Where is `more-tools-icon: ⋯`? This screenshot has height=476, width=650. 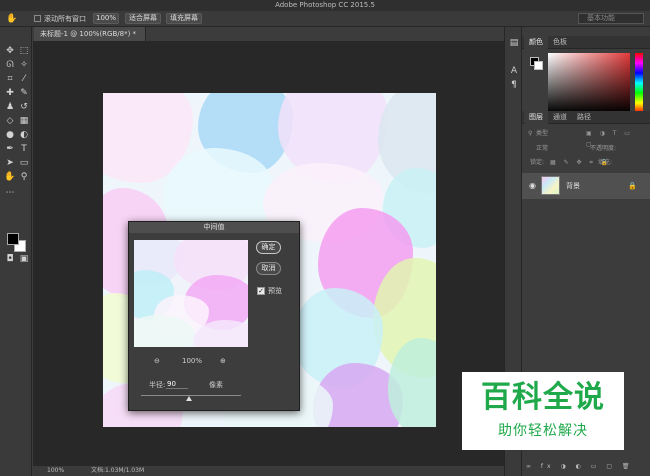
more-tools-icon: ⋯ is located at coordinates (10, 193).